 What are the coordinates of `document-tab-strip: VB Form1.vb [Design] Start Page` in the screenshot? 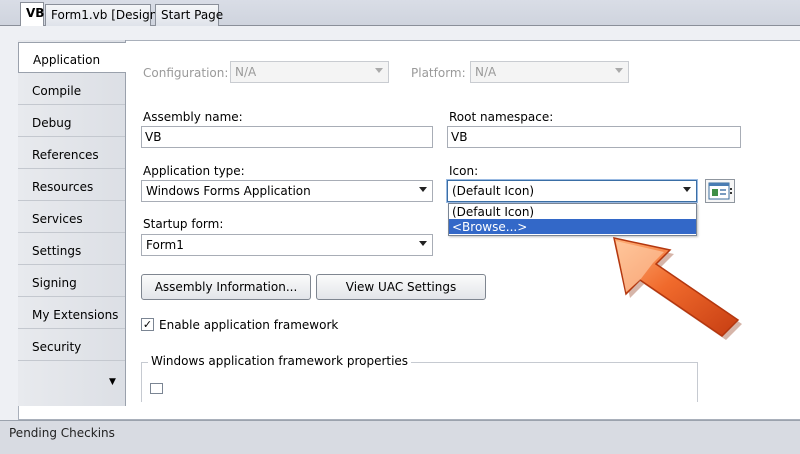 It's located at (400, 13).